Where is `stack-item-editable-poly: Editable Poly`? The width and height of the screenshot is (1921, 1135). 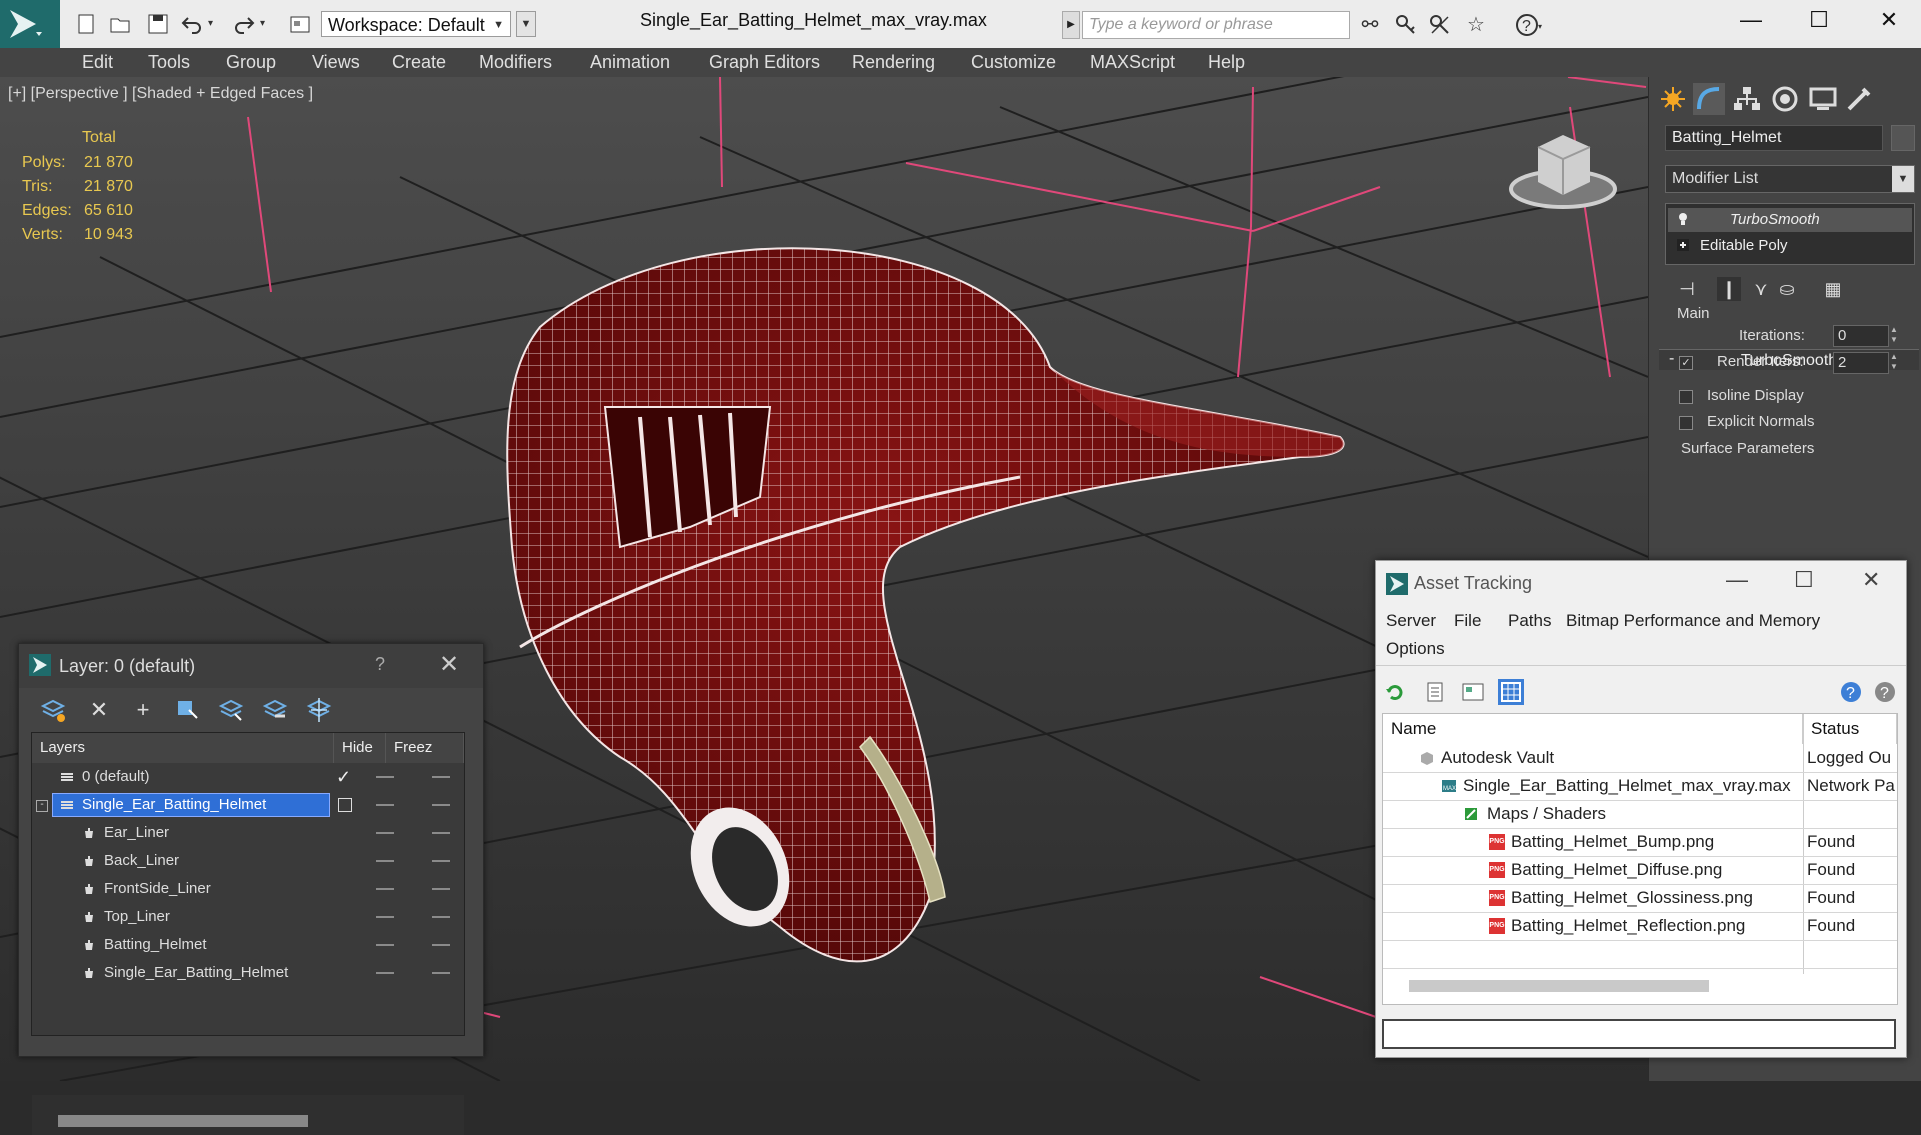 stack-item-editable-poly: Editable Poly is located at coordinates (1790, 246).